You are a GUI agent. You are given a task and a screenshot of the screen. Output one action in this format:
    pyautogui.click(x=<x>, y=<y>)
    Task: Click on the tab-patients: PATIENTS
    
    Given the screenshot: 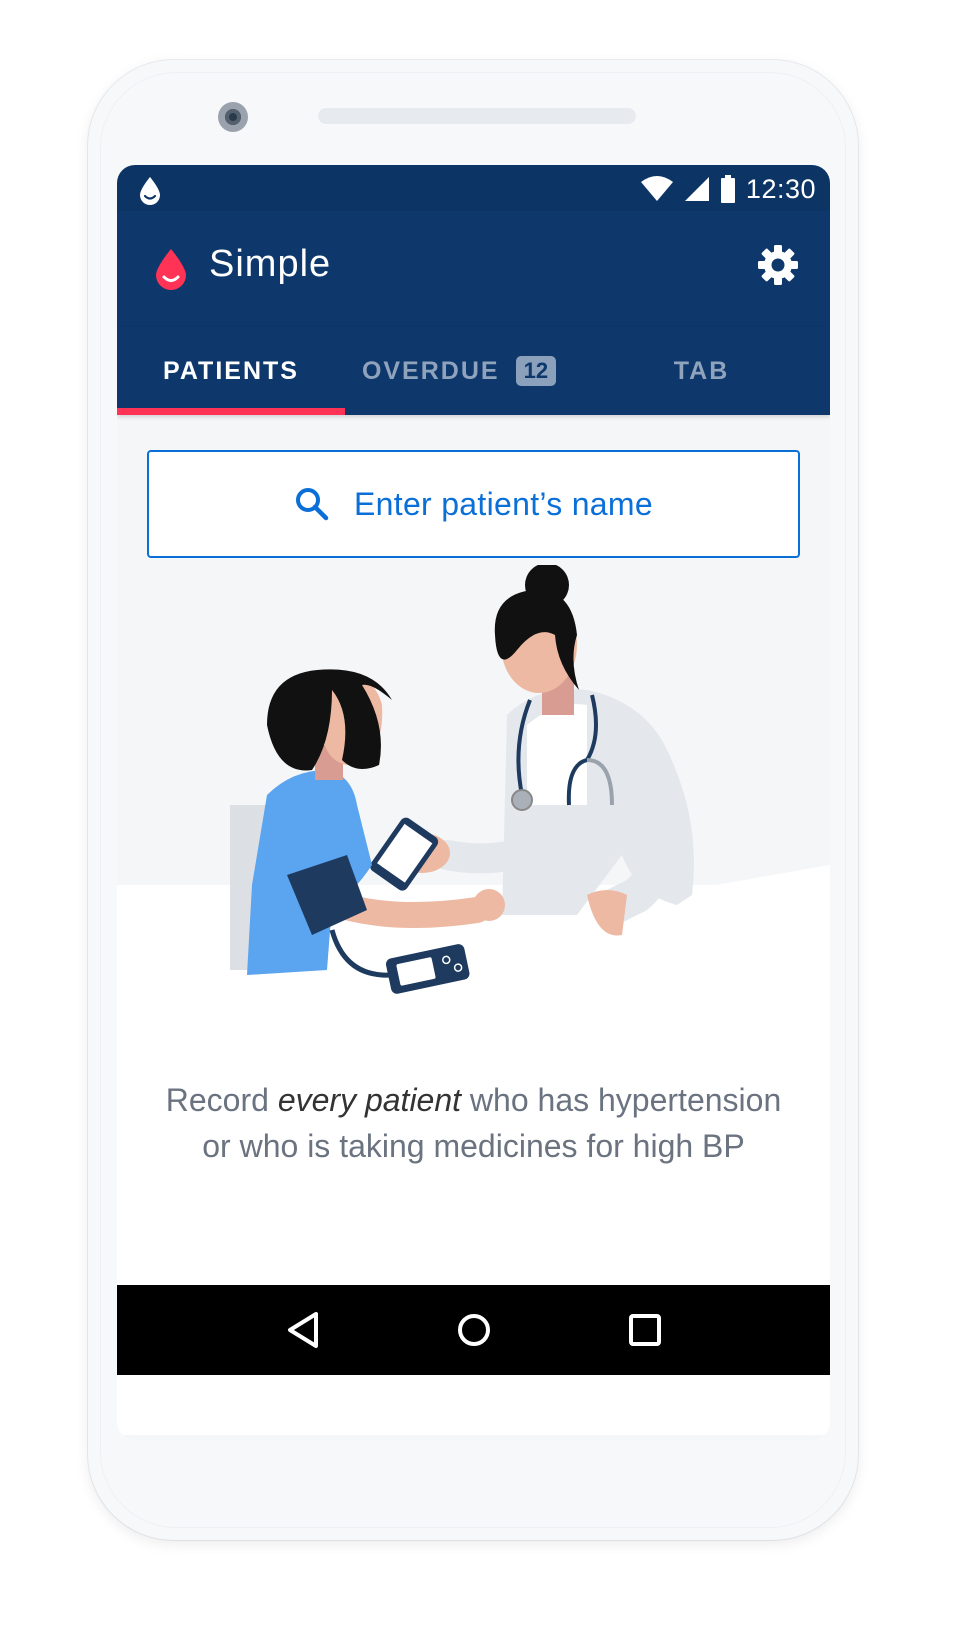 What is the action you would take?
    pyautogui.click(x=231, y=371)
    